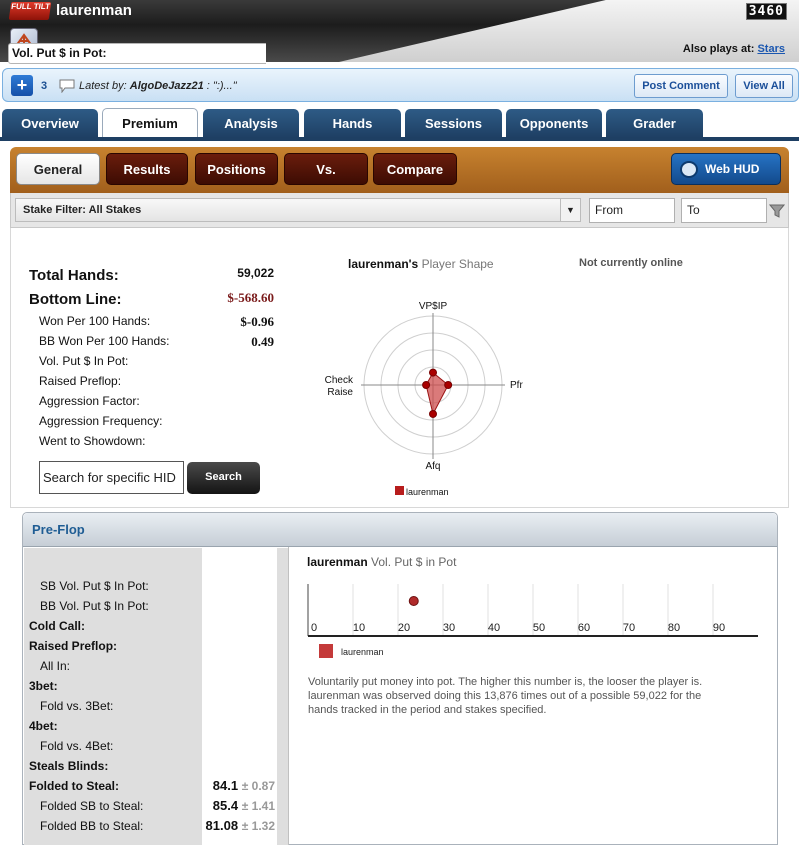  What do you see at coordinates (101, 421) in the screenshot?
I see `stat-label: Aggression Frequency:` at bounding box center [101, 421].